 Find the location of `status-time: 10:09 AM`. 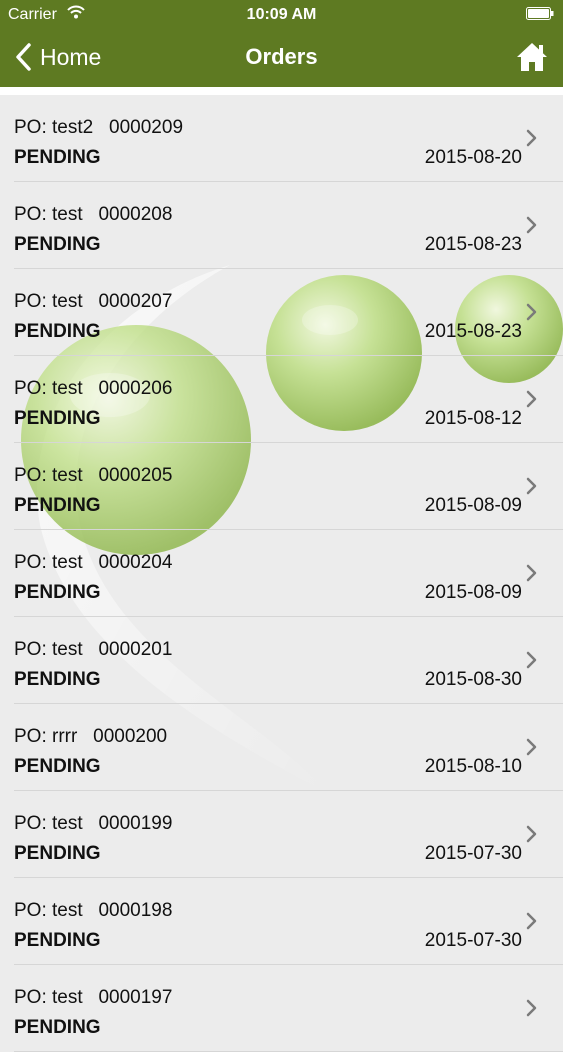

status-time: 10:09 AM is located at coordinates (281, 14).